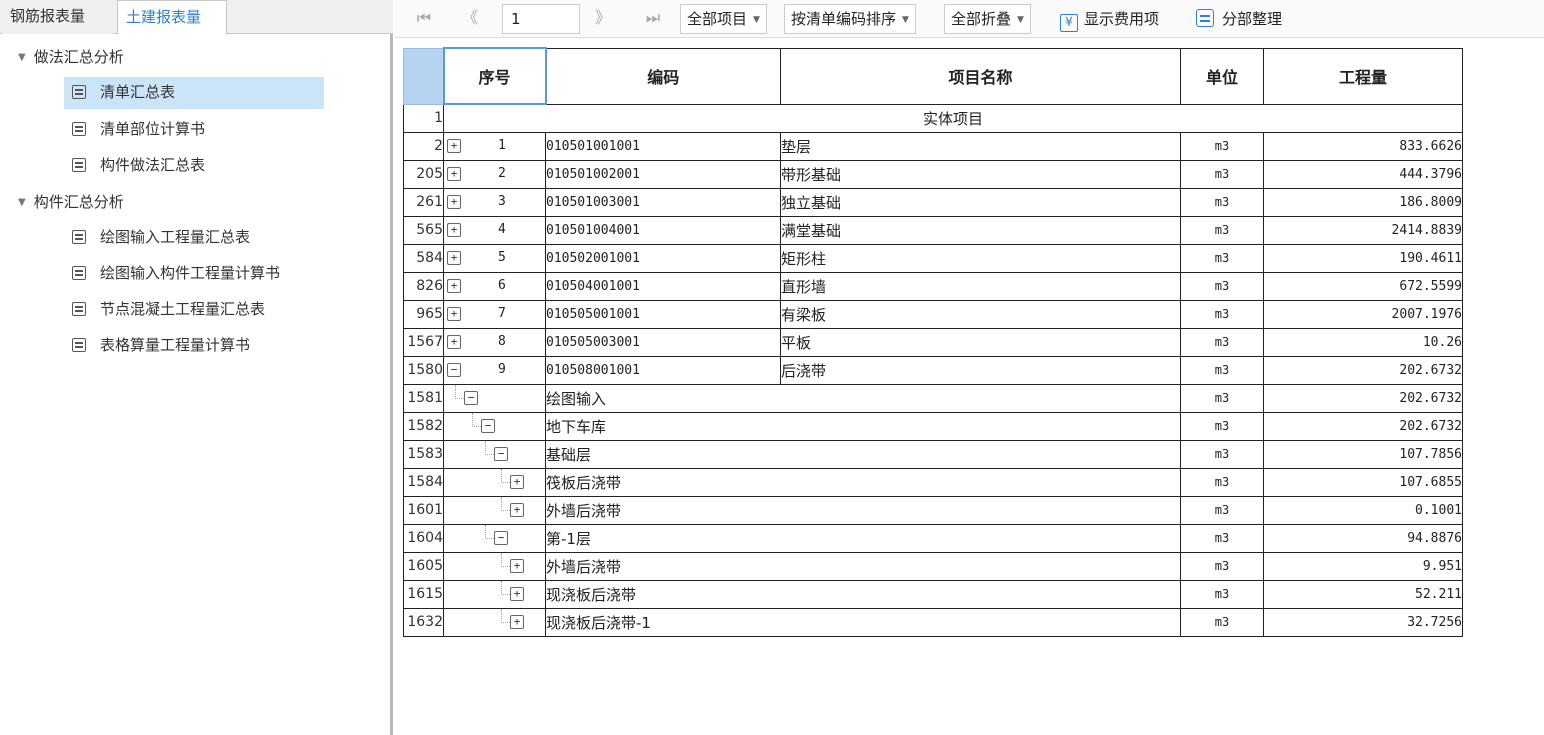 Image resolution: width=1544 pixels, height=735 pixels. I want to click on row-number: 1601, so click(423, 510).